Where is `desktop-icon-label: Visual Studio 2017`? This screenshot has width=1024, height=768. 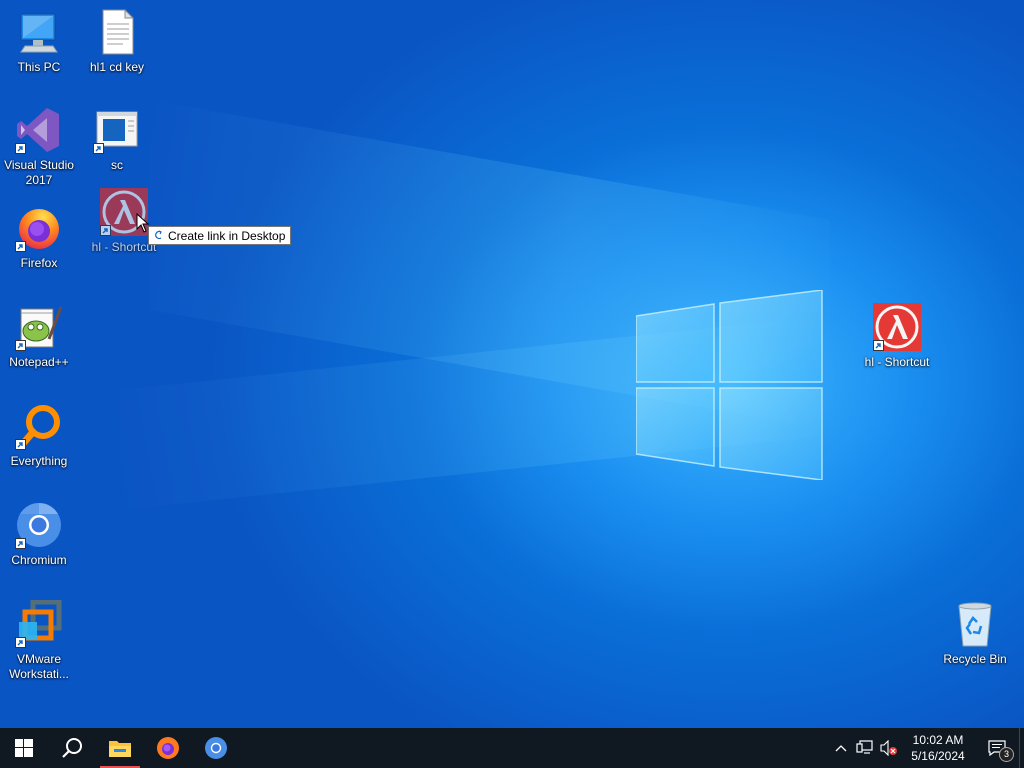
desktop-icon-label: Visual Studio 2017 is located at coordinates (39, 172).